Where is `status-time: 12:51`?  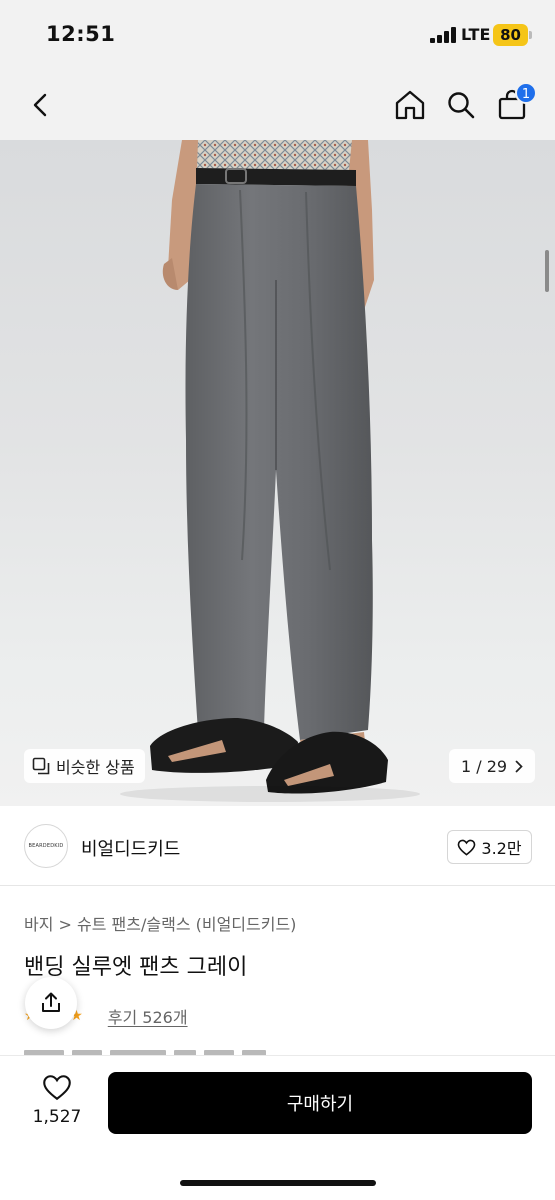
status-time: 12:51 is located at coordinates (81, 34).